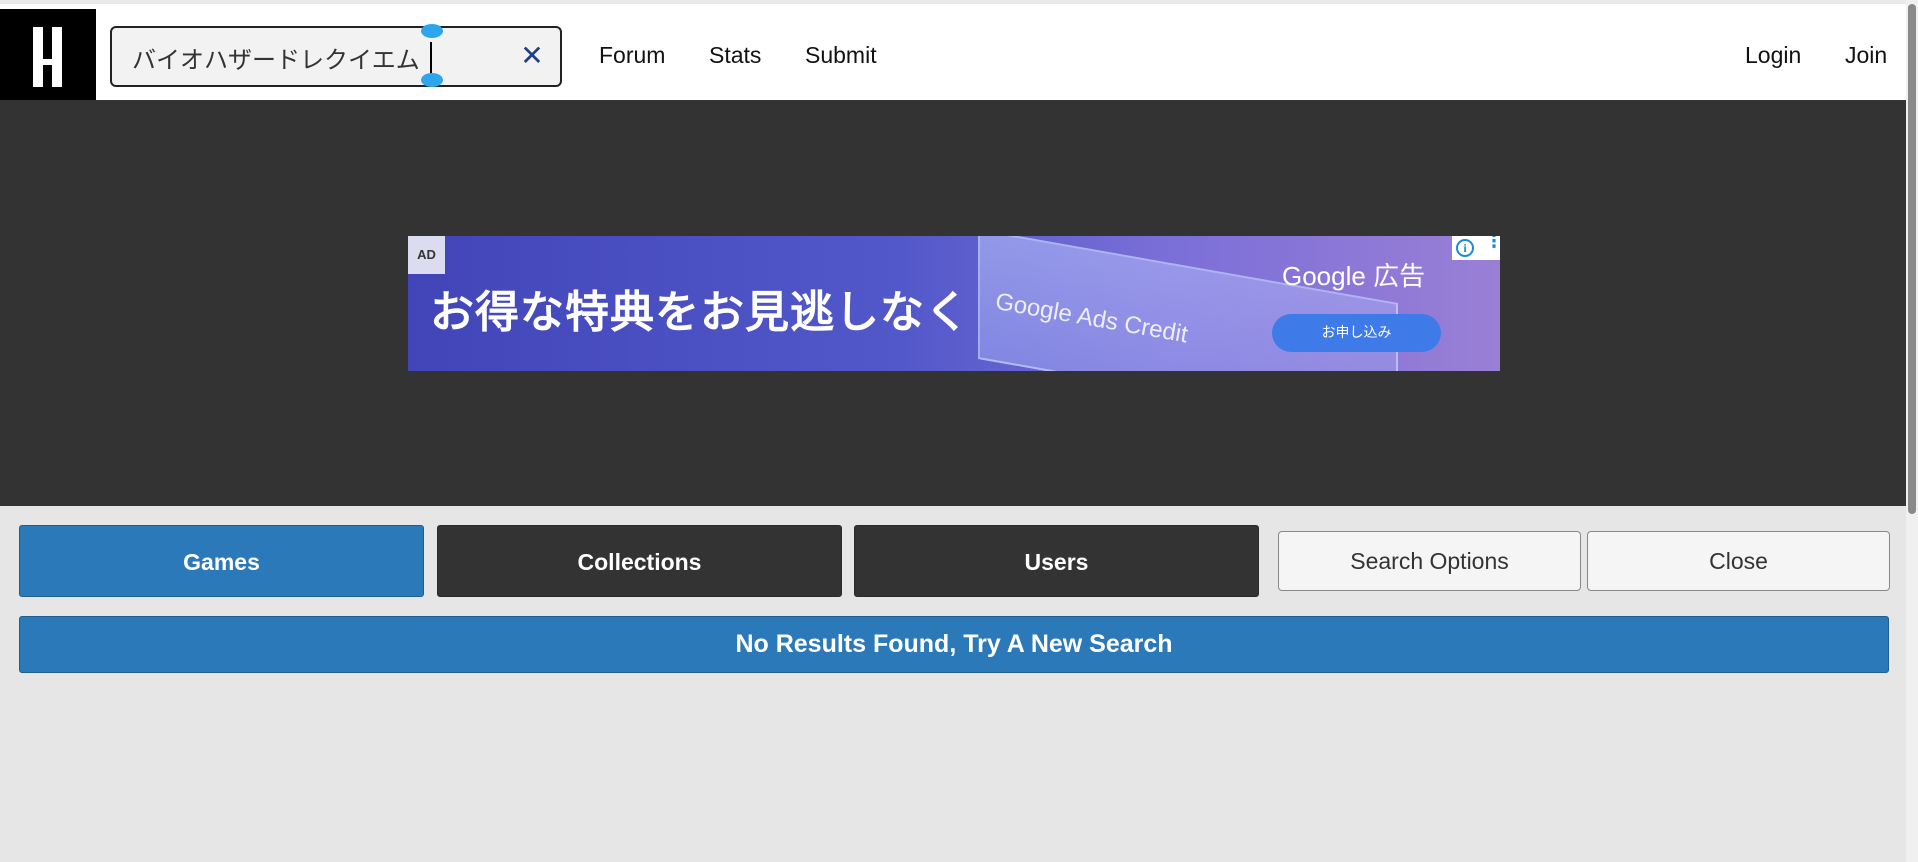  What do you see at coordinates (432, 80) in the screenshot?
I see `selection-handle-bottom` at bounding box center [432, 80].